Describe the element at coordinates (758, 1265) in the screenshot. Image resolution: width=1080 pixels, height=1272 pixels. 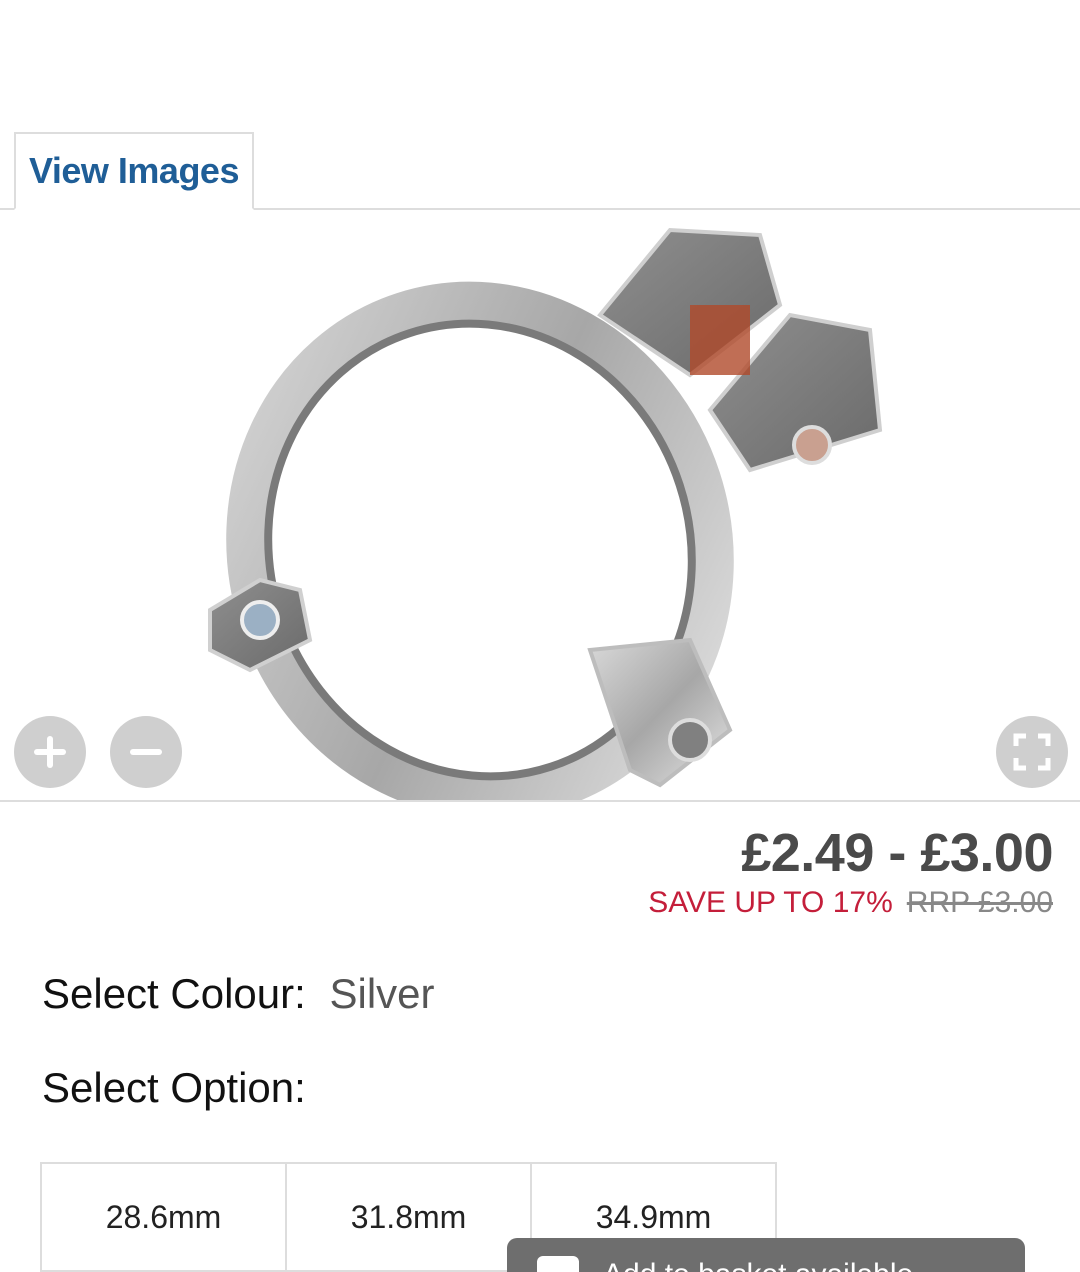
I see `toast-text: Add to basket available` at that location.